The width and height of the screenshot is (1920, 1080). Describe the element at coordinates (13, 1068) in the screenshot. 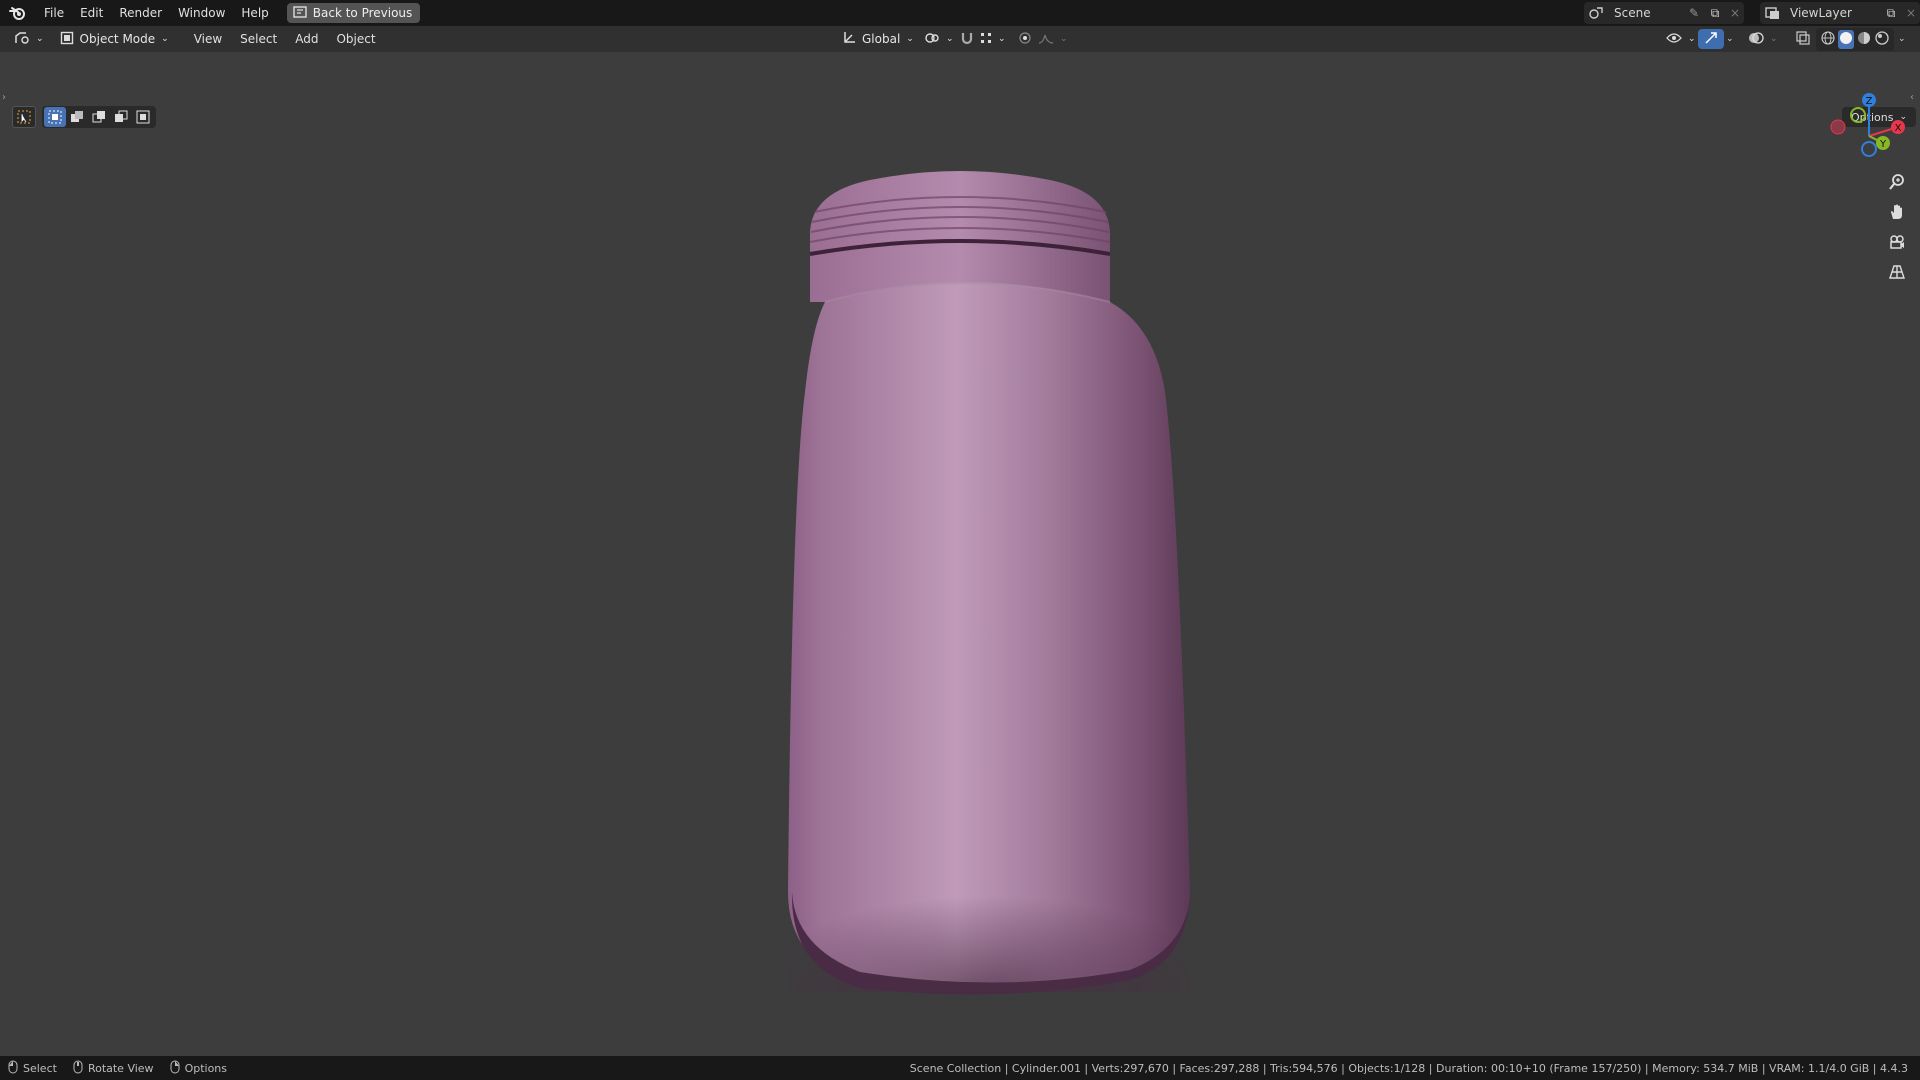

I see `mouse-left-icon` at that location.